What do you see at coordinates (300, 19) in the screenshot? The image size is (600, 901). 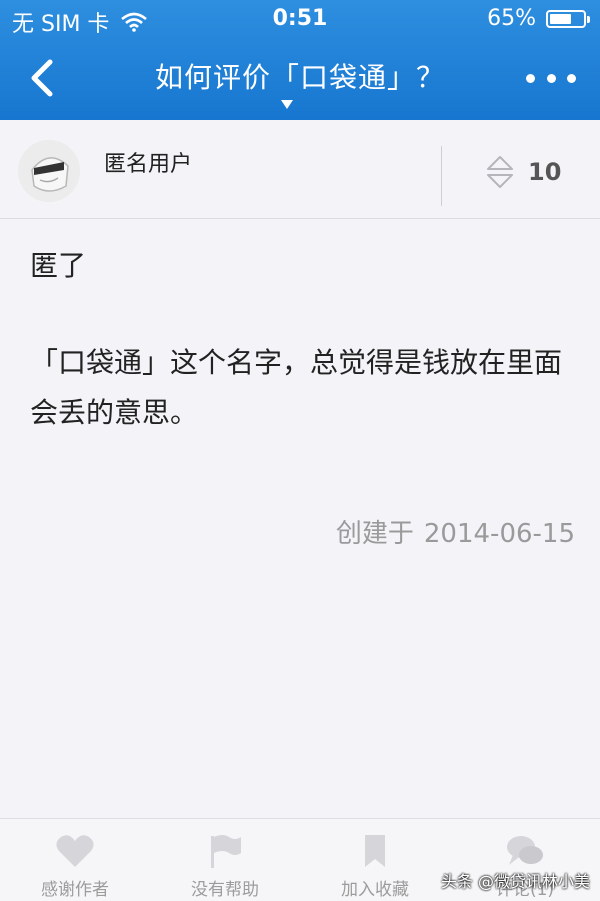 I see `status-bar: 无 SIM 卡 0:51 65%` at bounding box center [300, 19].